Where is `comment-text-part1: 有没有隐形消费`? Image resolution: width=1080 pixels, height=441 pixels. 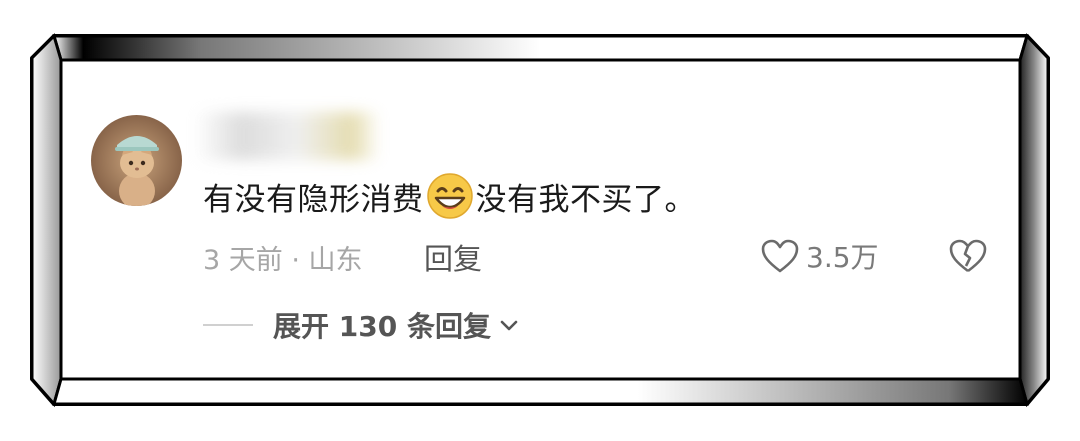
comment-text-part1: 有没有隐形消费 is located at coordinates (313, 199).